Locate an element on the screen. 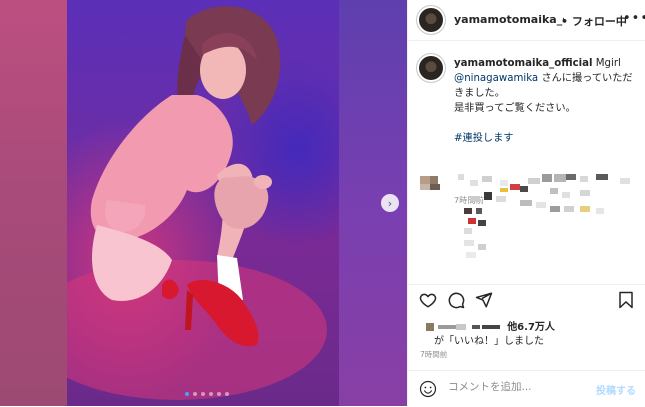  caption-text-3: 是非買ってご覧ください。 is located at coordinates (515, 108).